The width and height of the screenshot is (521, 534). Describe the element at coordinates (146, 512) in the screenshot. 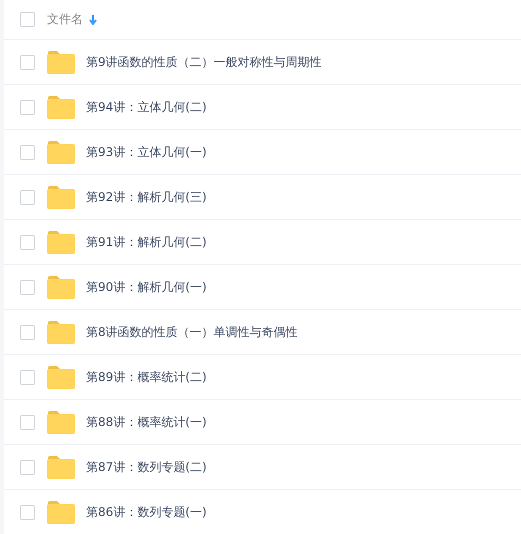

I see `file-name: 第86讲：数列专题(一)` at that location.